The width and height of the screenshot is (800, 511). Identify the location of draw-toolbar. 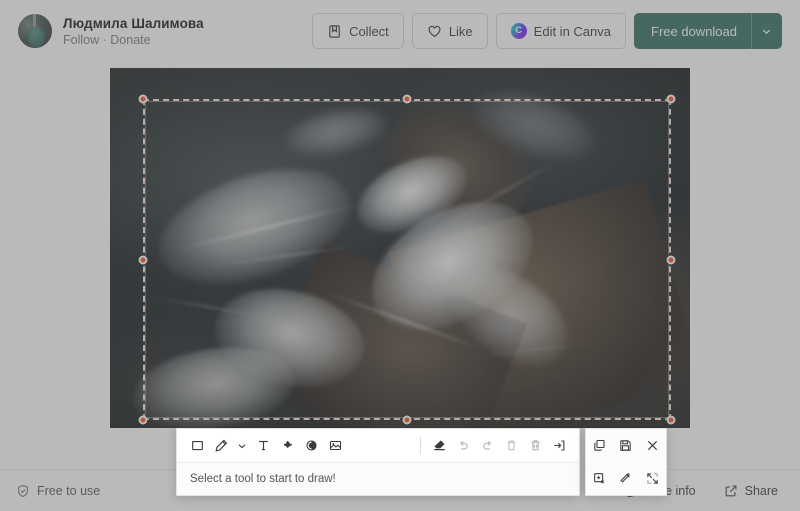
(378, 446).